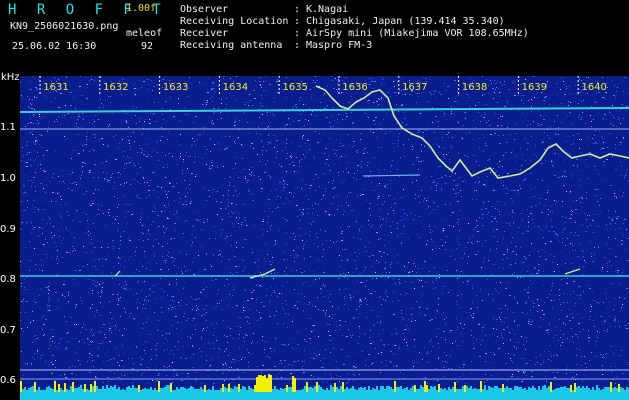  What do you see at coordinates (8, 229) in the screenshot?
I see `y-tick-label: 0.9` at bounding box center [8, 229].